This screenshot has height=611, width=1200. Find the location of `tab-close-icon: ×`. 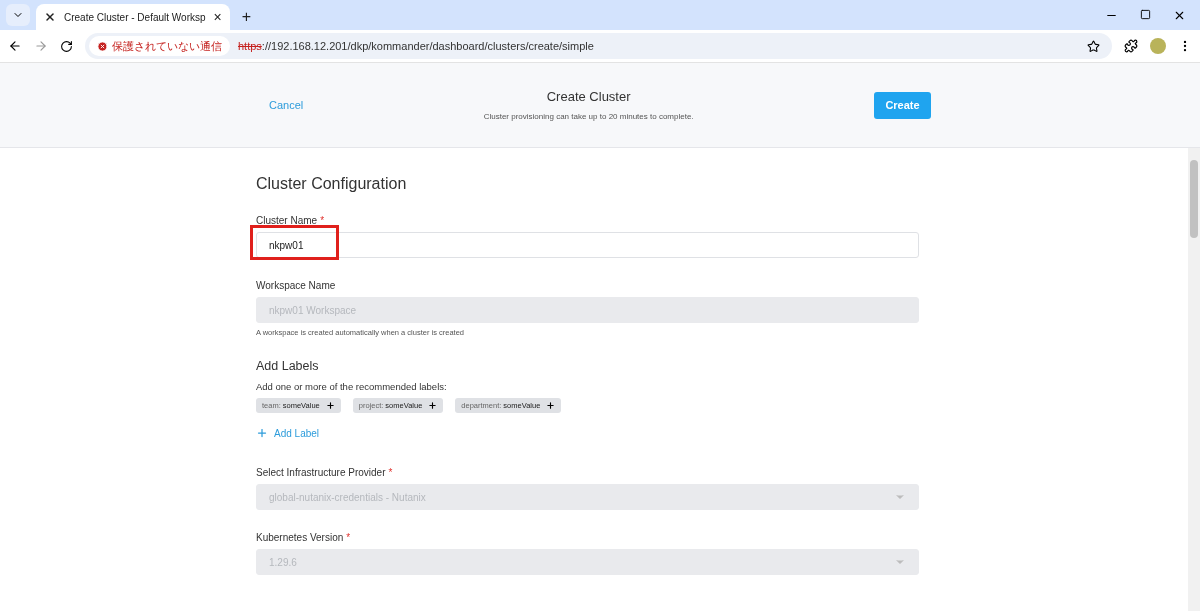

tab-close-icon: × is located at coordinates (217, 17).